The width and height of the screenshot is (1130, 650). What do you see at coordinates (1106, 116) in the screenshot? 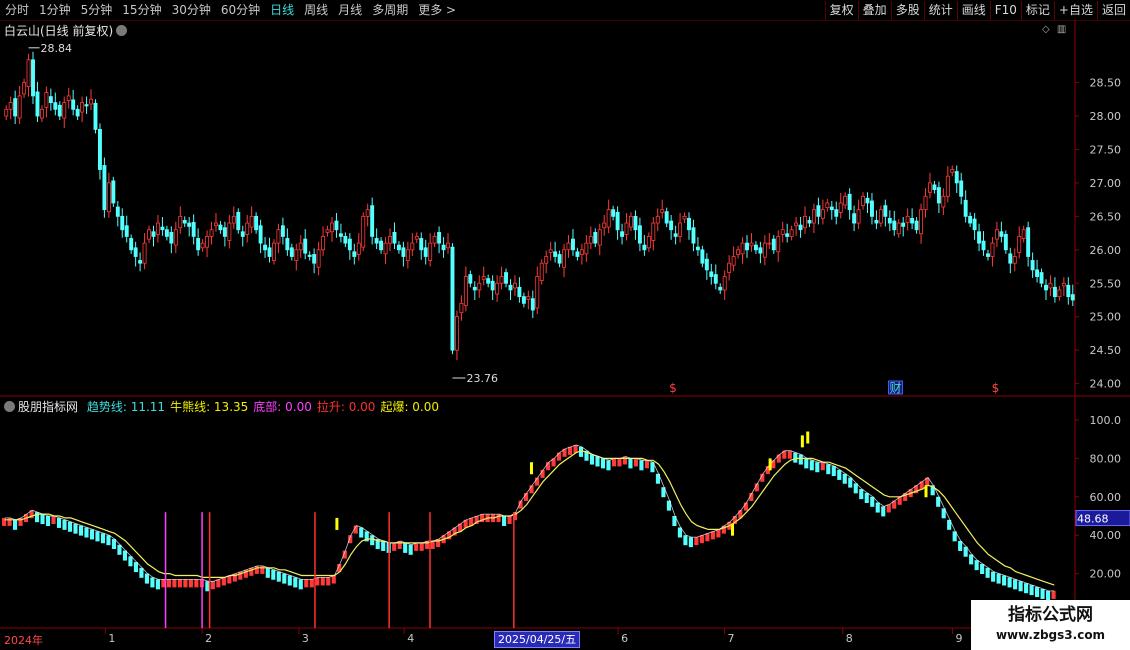
I see `price-tick-label: 28.00` at bounding box center [1106, 116].